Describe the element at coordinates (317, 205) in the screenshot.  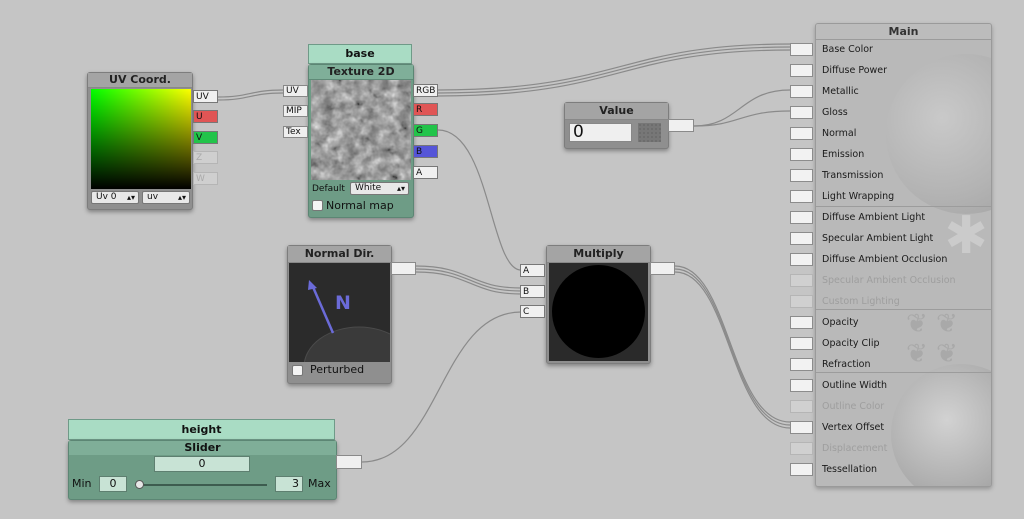
I see `normal-map-checkbox` at that location.